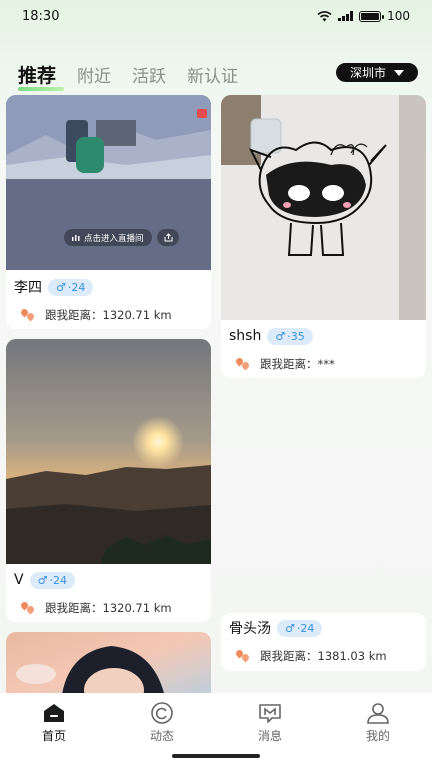 The height and width of the screenshot is (768, 432). What do you see at coordinates (28, 288) in the screenshot?
I see `user-name: 李四` at bounding box center [28, 288].